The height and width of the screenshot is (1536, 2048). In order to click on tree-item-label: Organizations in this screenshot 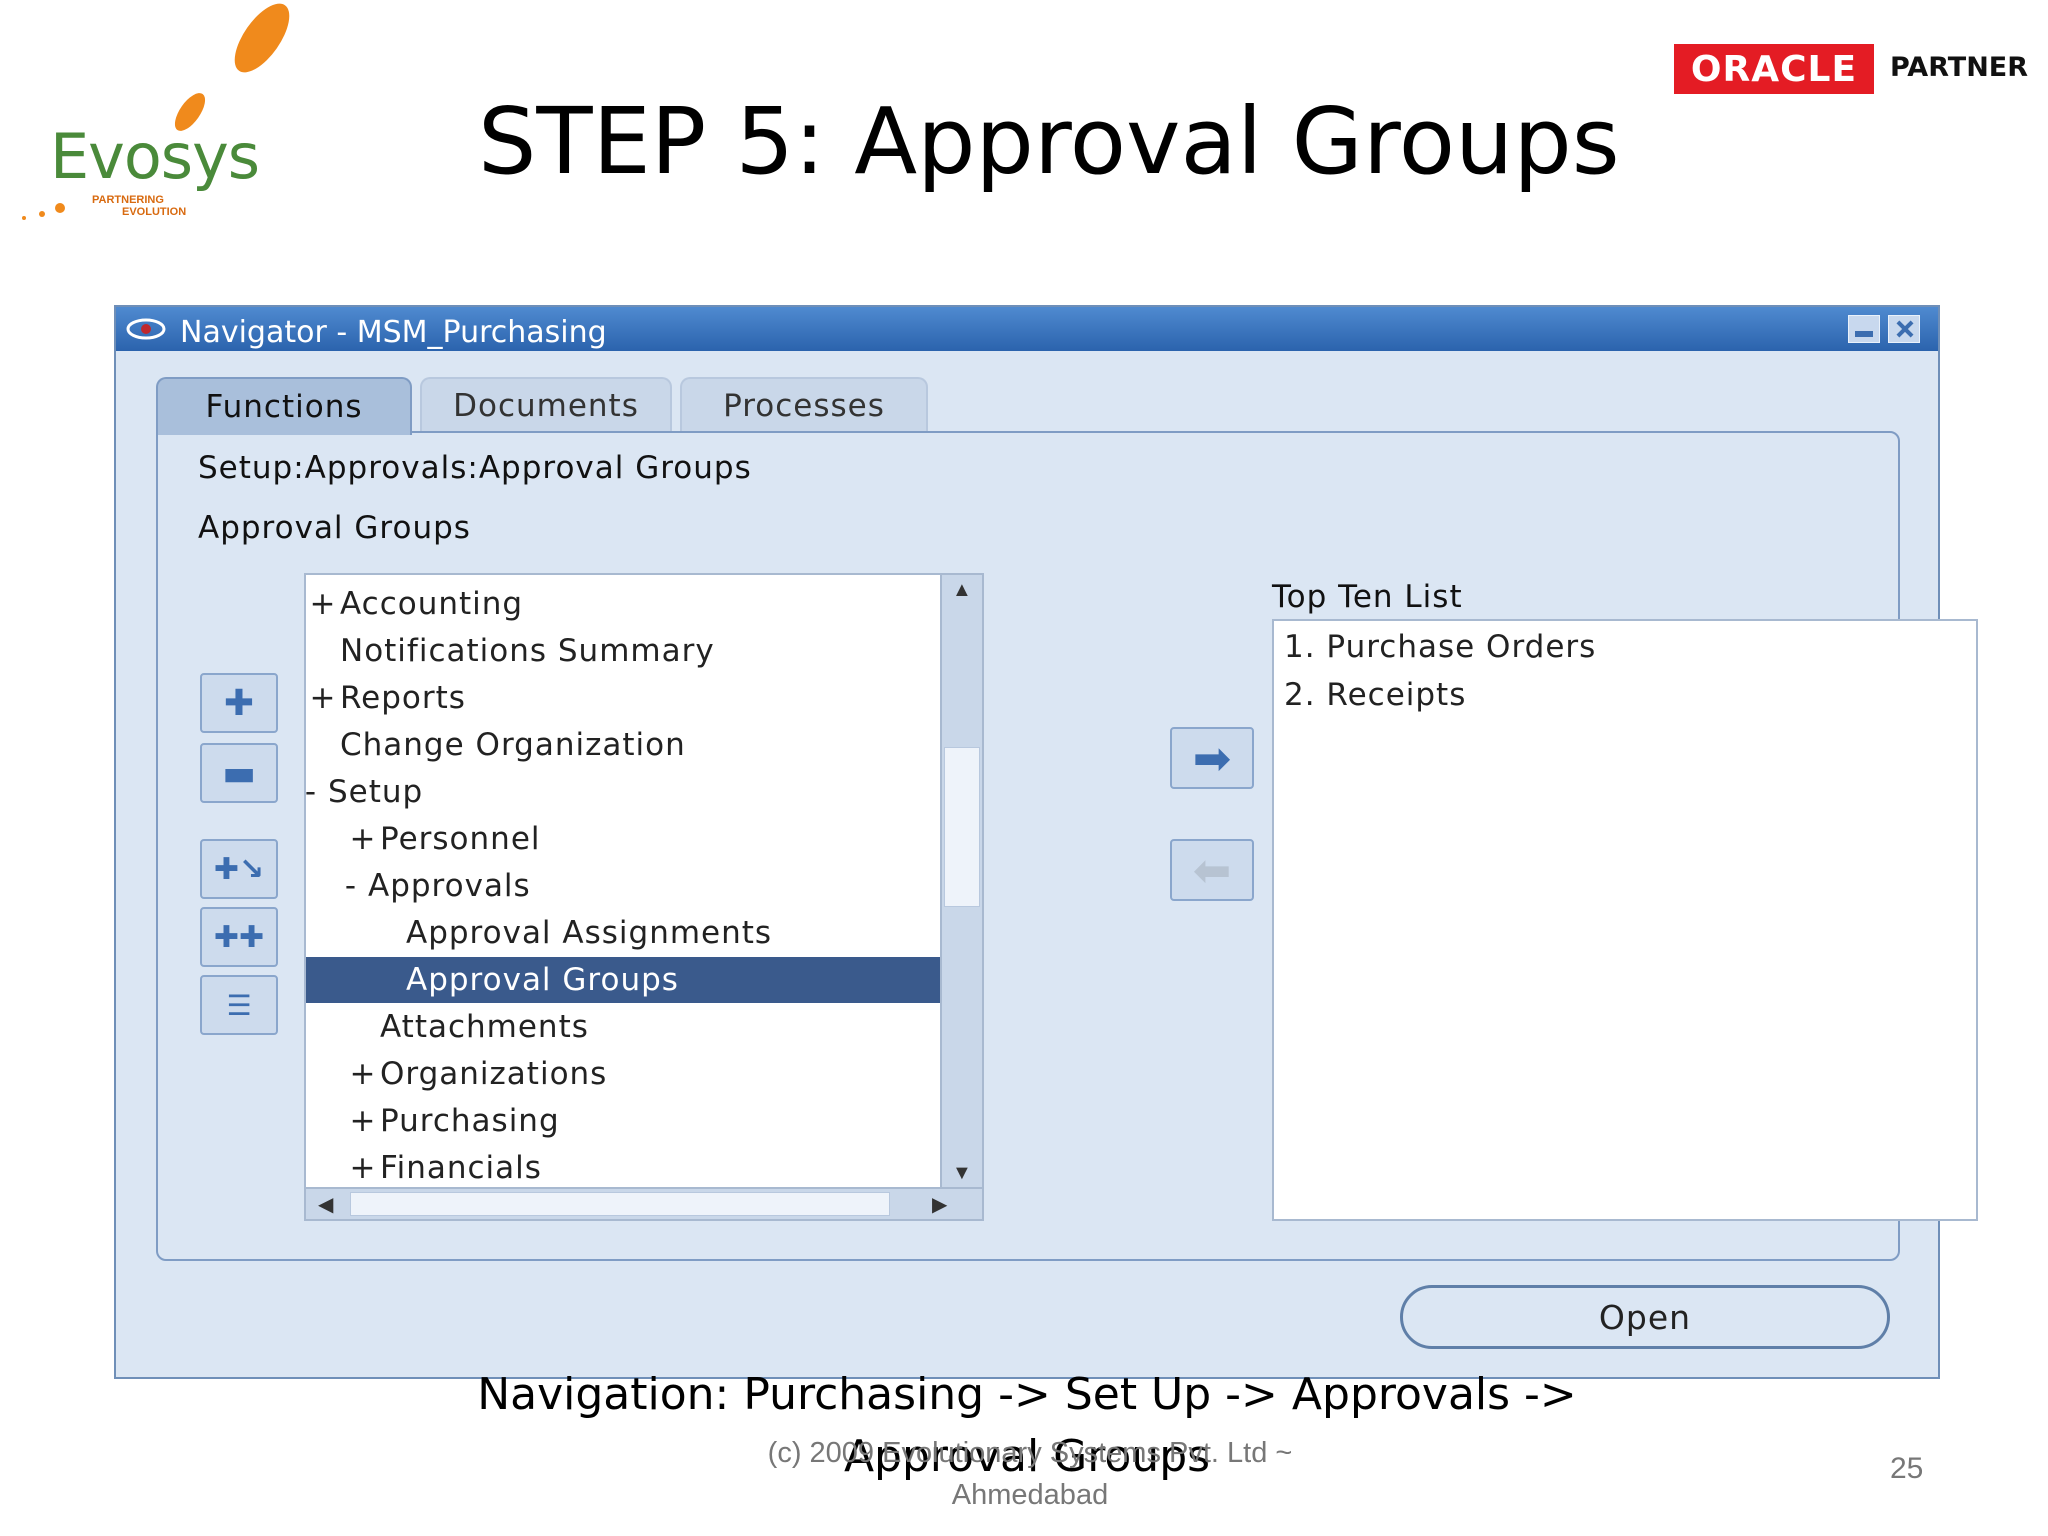, I will do `click(494, 1074)`.